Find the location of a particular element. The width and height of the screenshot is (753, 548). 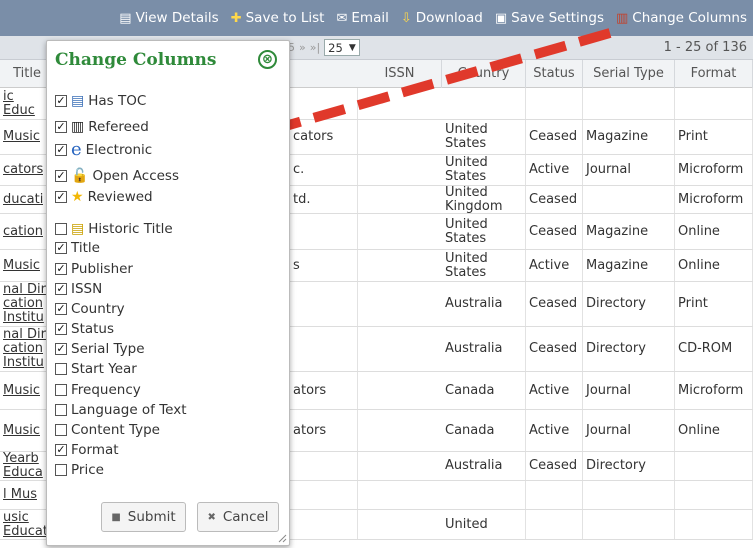

download-button: ⇩ Download is located at coordinates (442, 18).